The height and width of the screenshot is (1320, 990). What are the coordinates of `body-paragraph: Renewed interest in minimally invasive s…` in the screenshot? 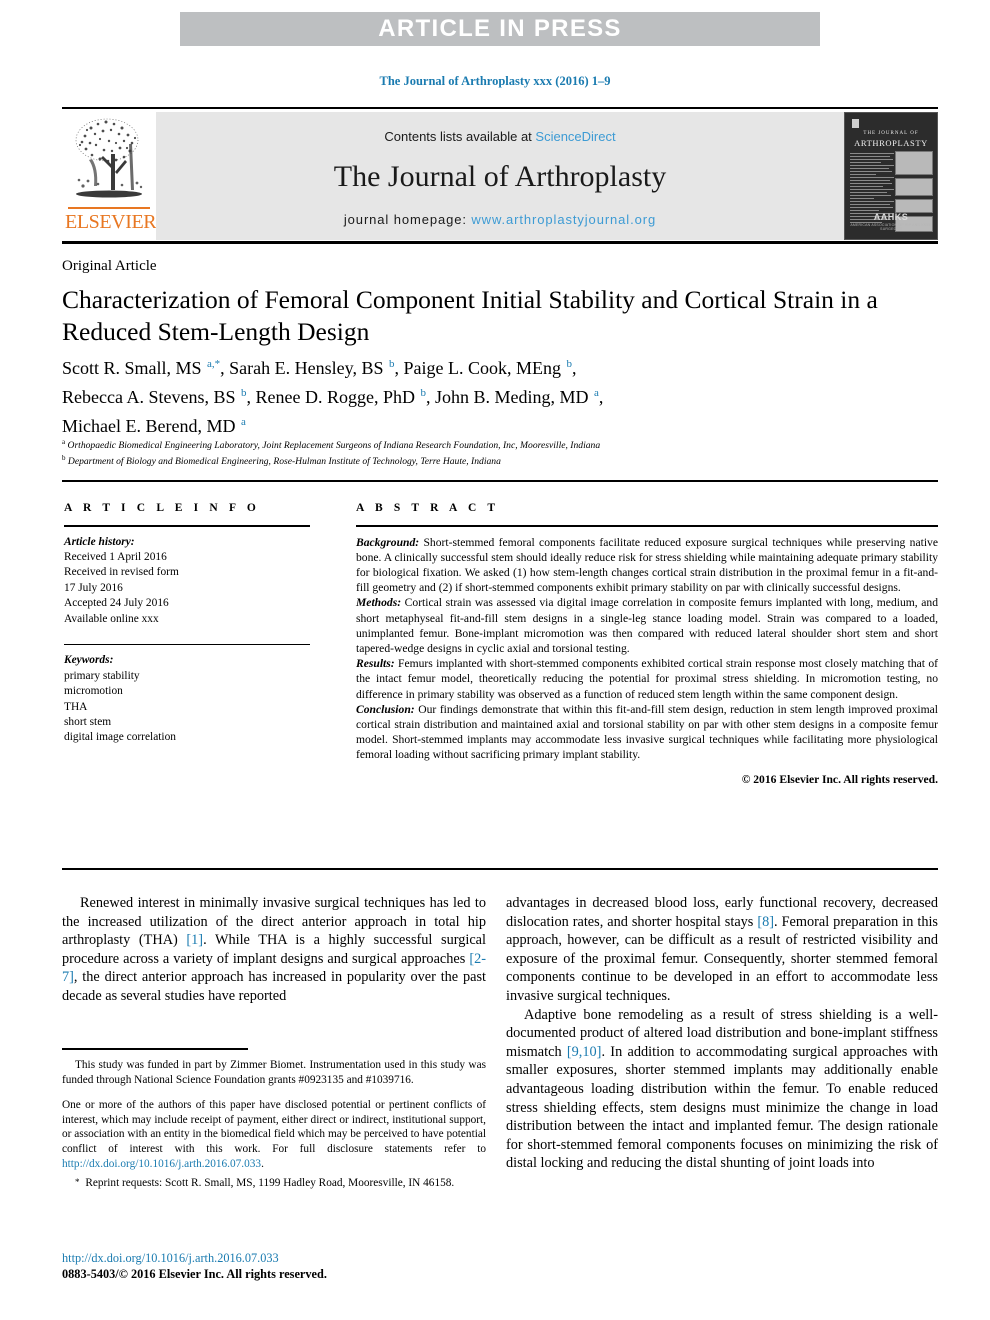 It's located at (274, 950).